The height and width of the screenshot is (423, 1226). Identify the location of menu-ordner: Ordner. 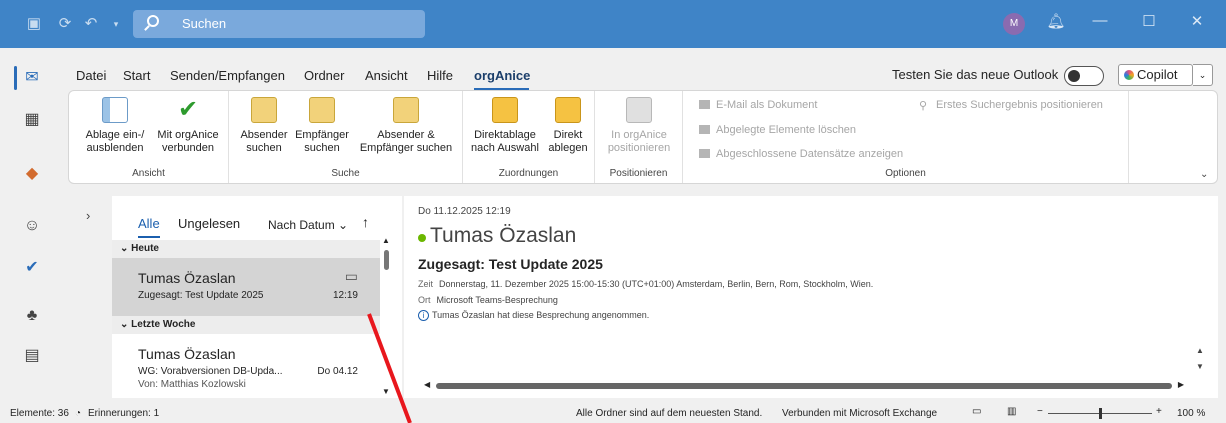
(324, 75).